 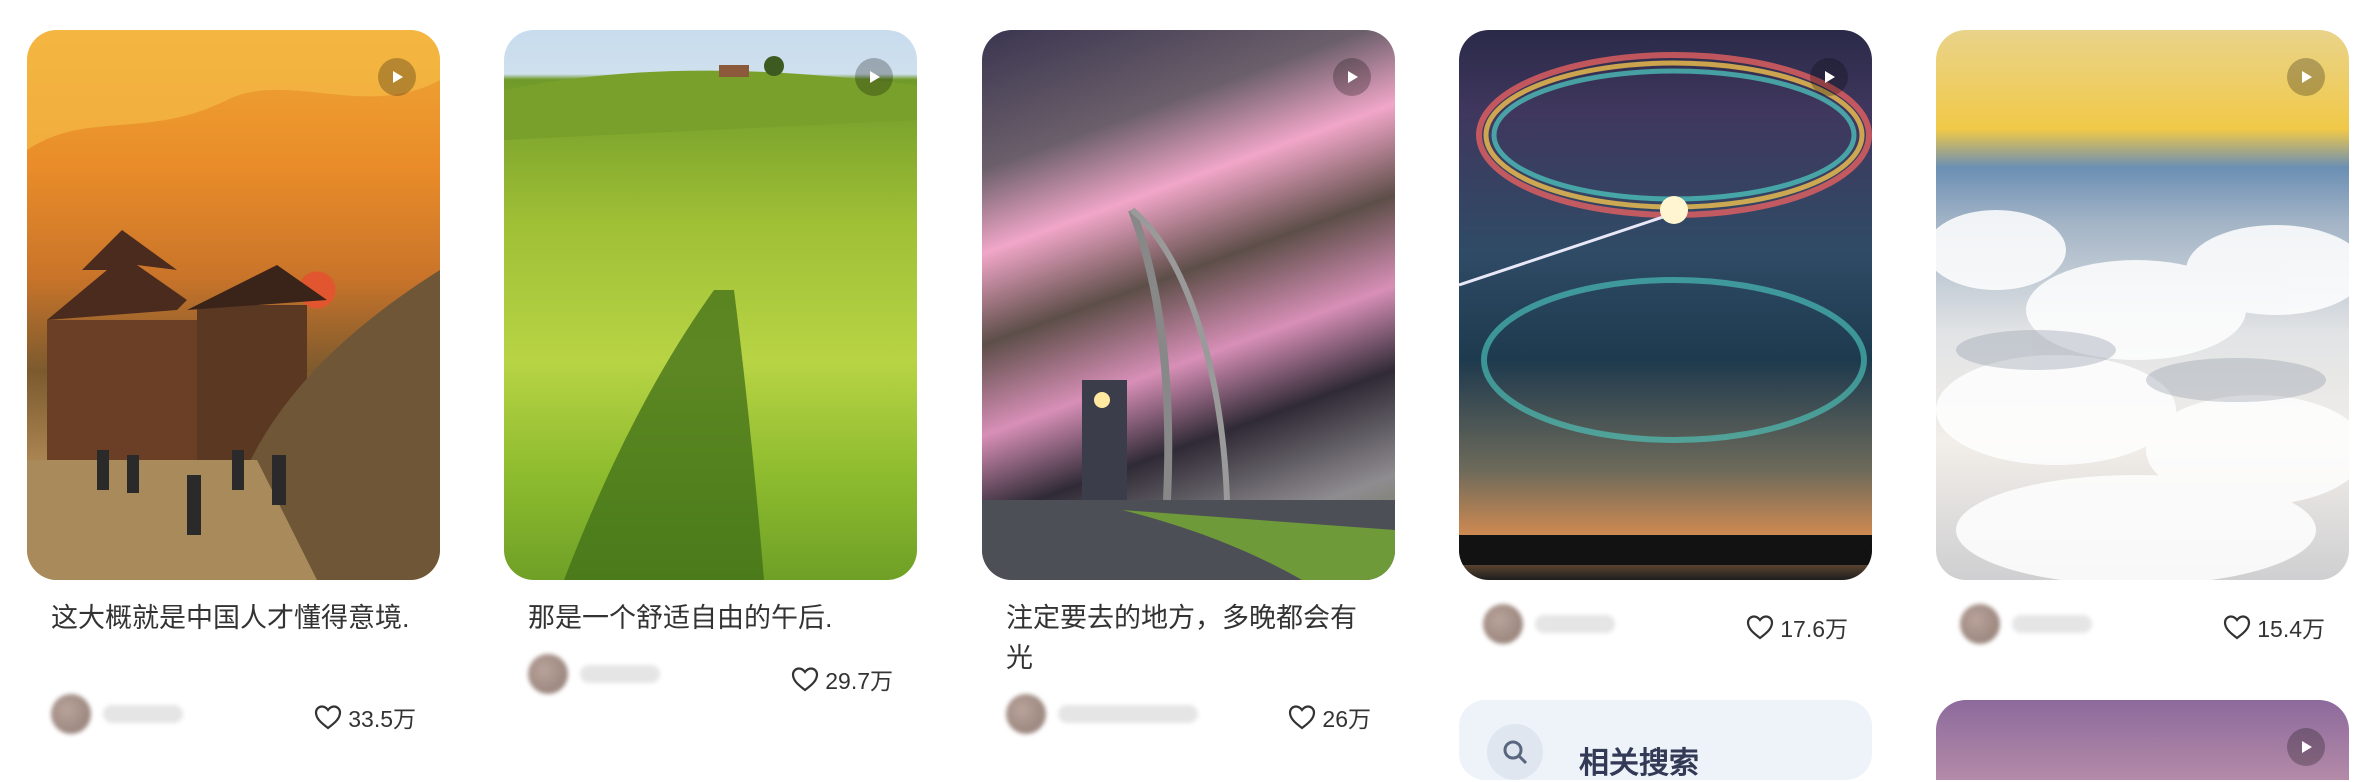 What do you see at coordinates (1665, 740) in the screenshot?
I see `related-search-card: 相关搜索` at bounding box center [1665, 740].